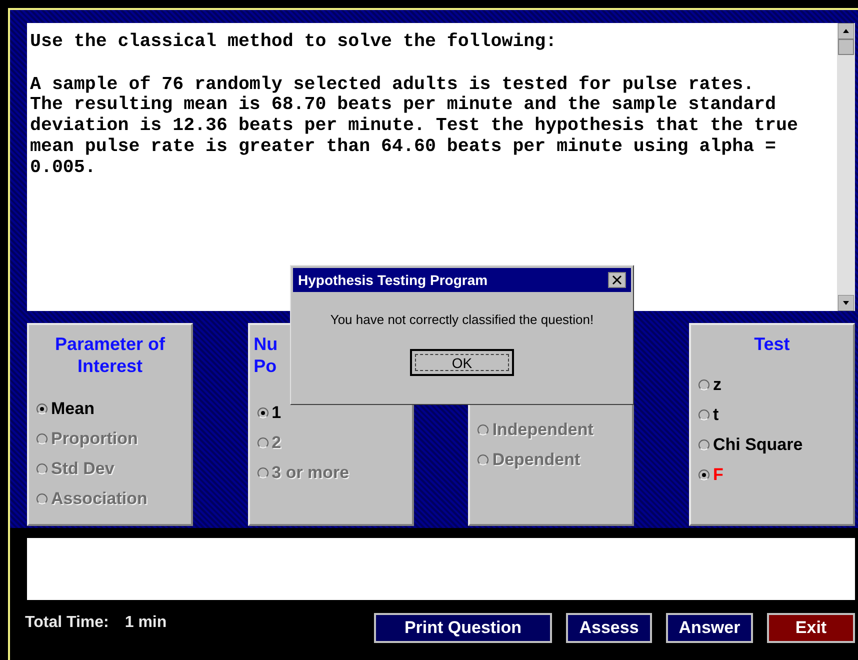  What do you see at coordinates (846, 31) in the screenshot?
I see `scroll-up-icon` at bounding box center [846, 31].